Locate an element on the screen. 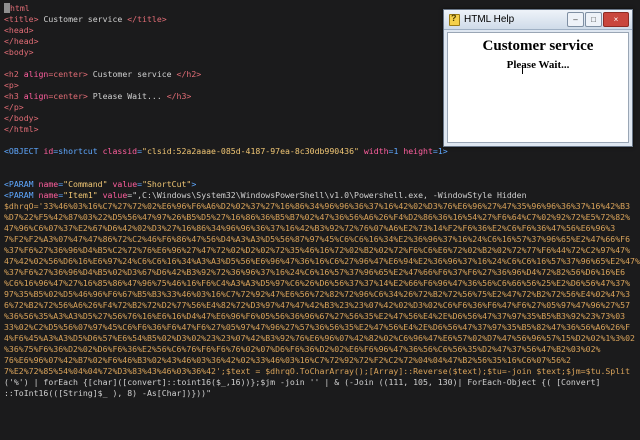  code-token: <p> is located at coordinates (11, 85).